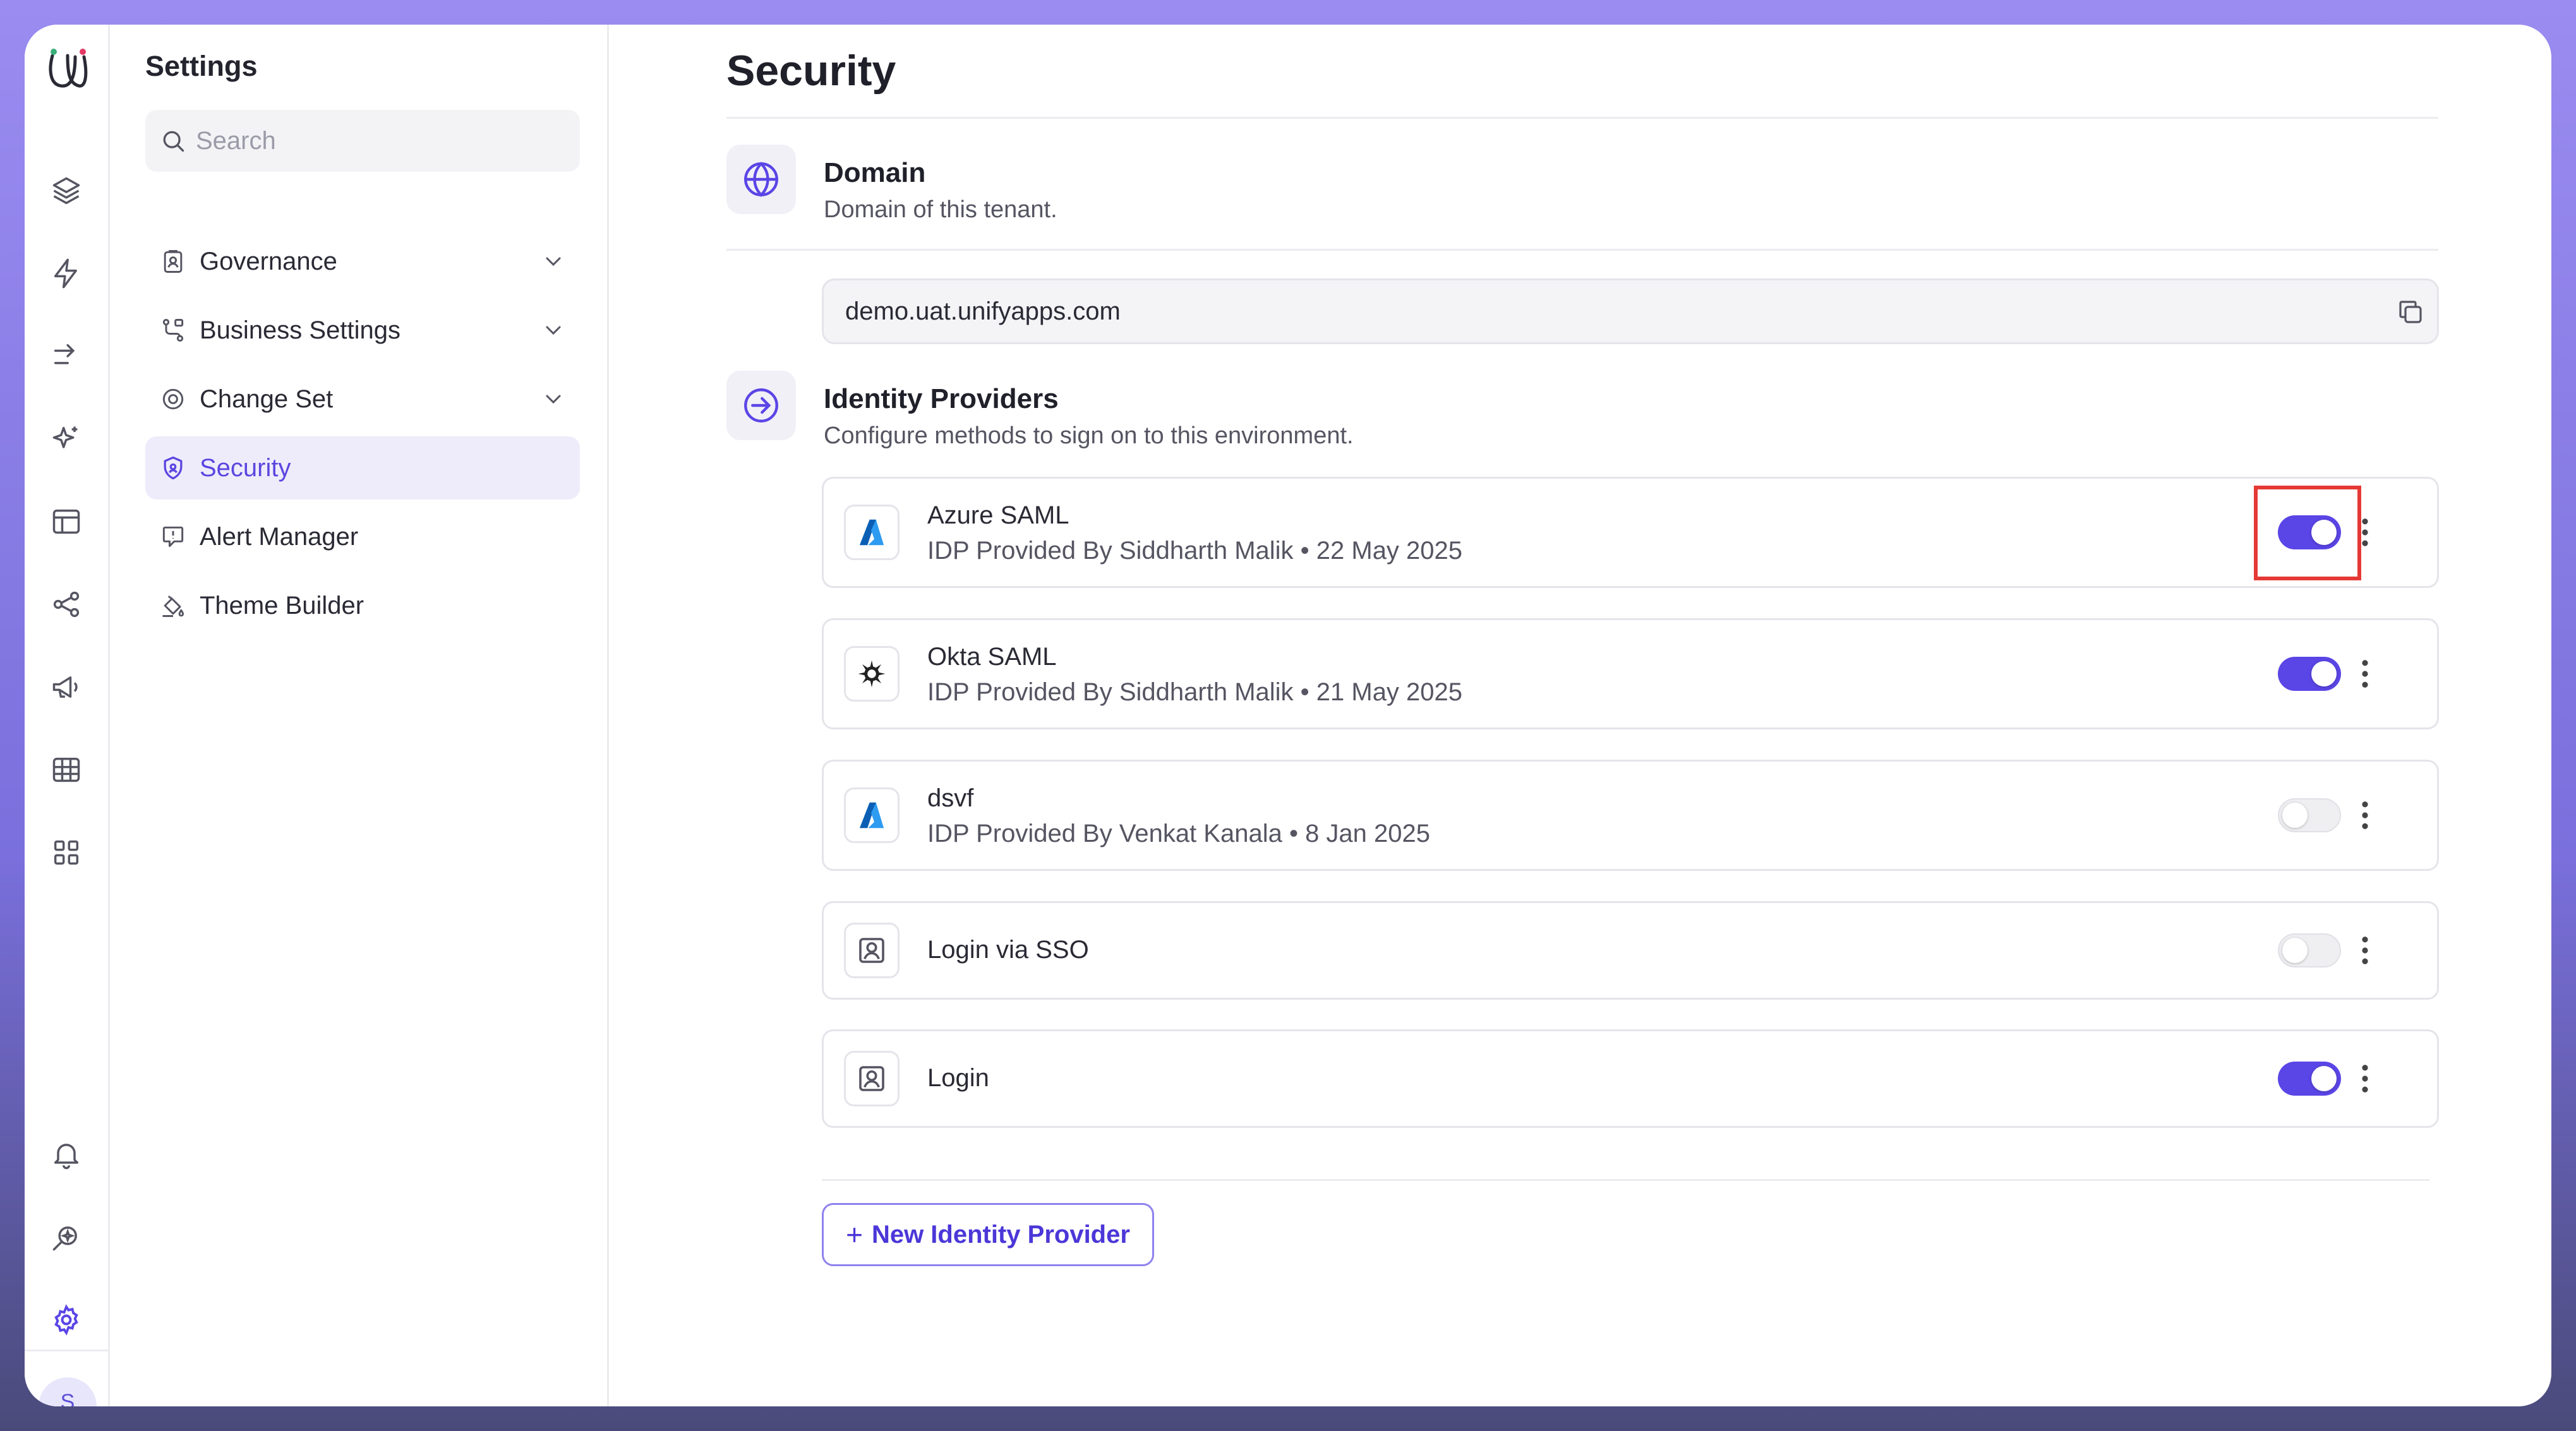  I want to click on clipboard-user-icon, so click(173, 261).